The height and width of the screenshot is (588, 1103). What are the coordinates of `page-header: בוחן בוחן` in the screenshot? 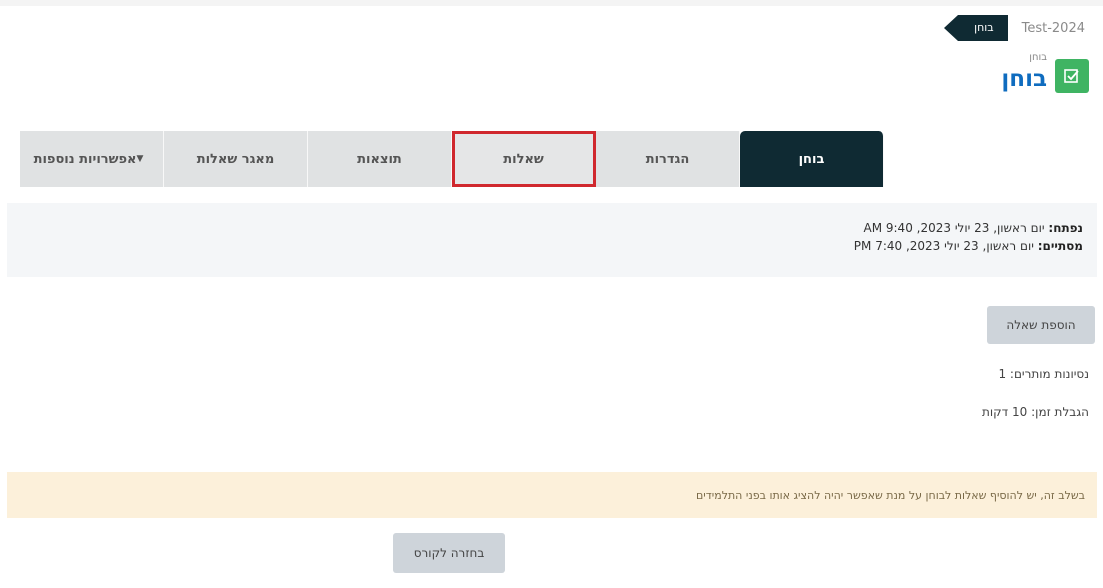 It's located at (1045, 73).